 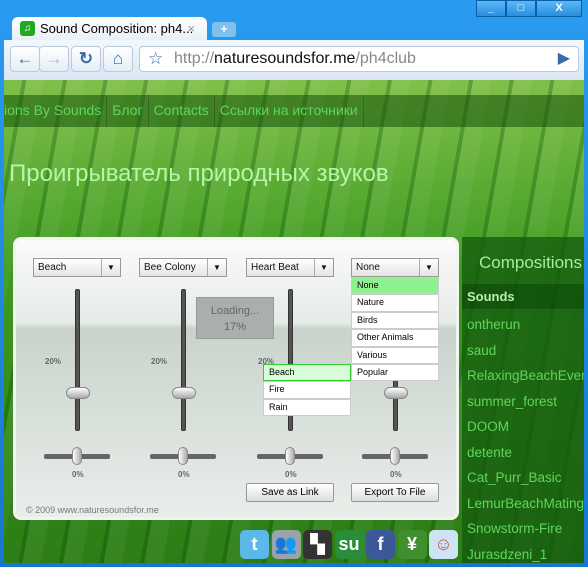 I want to click on save-as-link-button: Save as Link, so click(x=290, y=492).